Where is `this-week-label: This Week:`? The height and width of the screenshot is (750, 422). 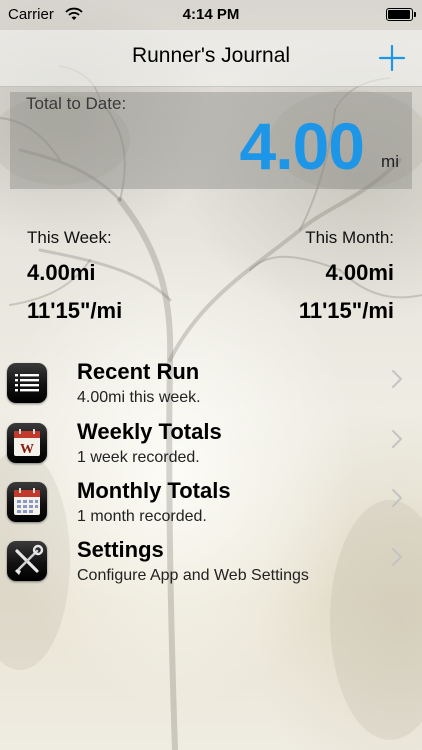 this-week-label: This Week: is located at coordinates (69, 237).